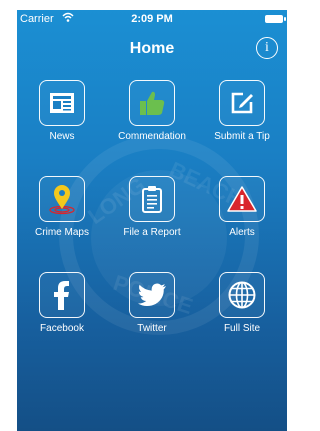  I want to click on info-button: i, so click(267, 48).